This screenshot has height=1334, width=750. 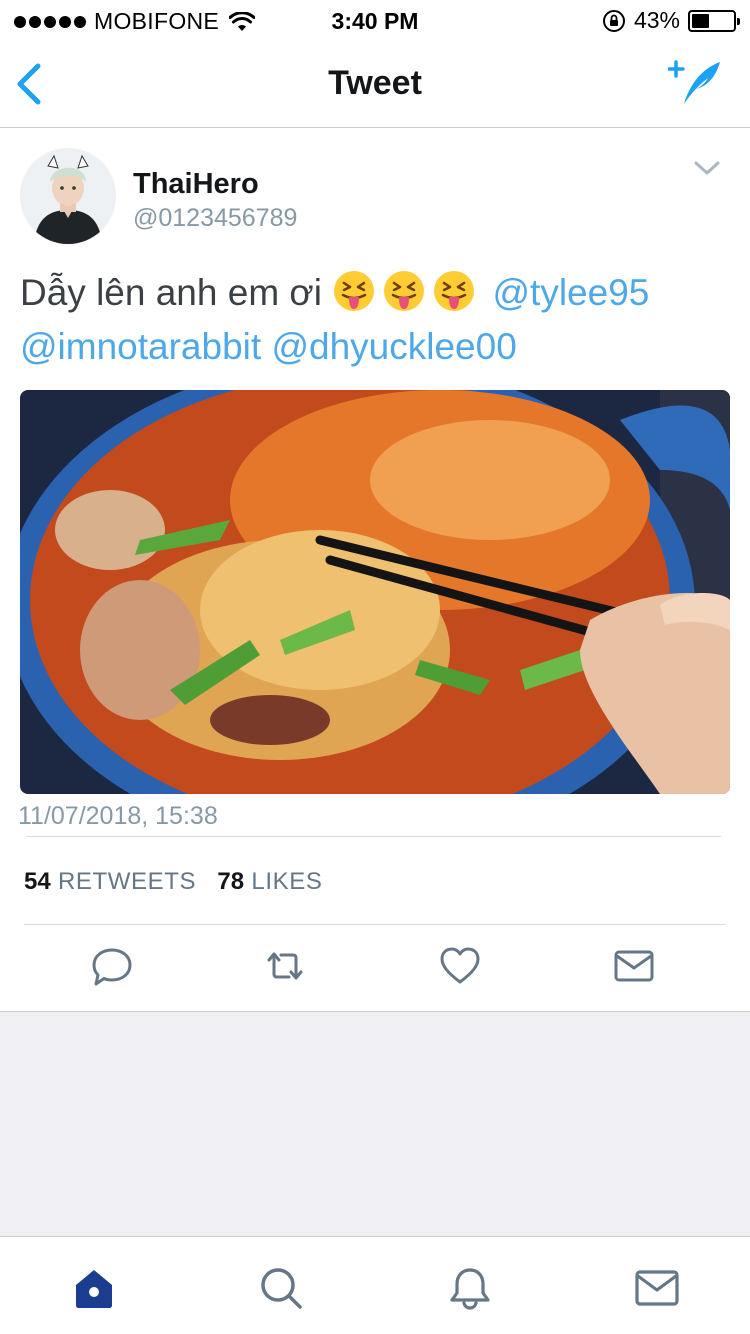 I want to click on likes-count: 78, so click(x=230, y=881).